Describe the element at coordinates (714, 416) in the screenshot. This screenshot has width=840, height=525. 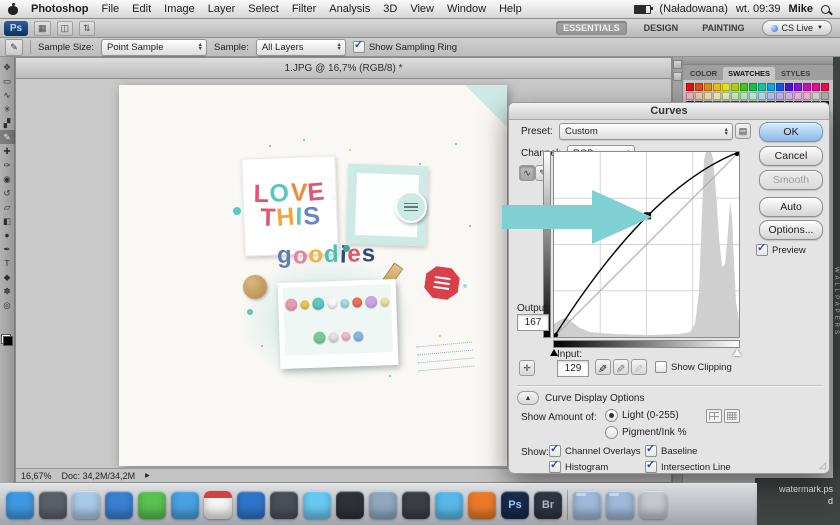
I see `simple-grid-icon` at that location.